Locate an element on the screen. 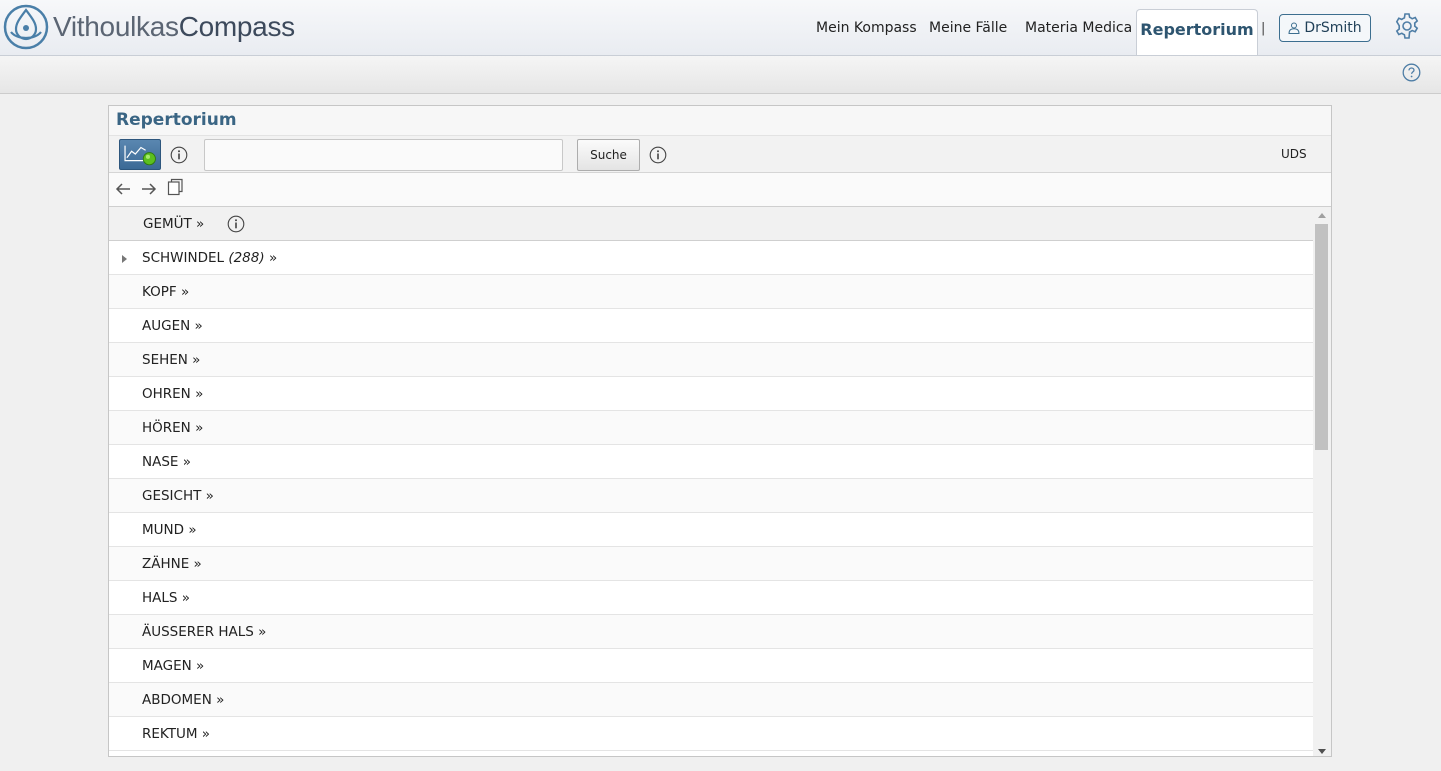  user-name: DrSmith is located at coordinates (1333, 28).